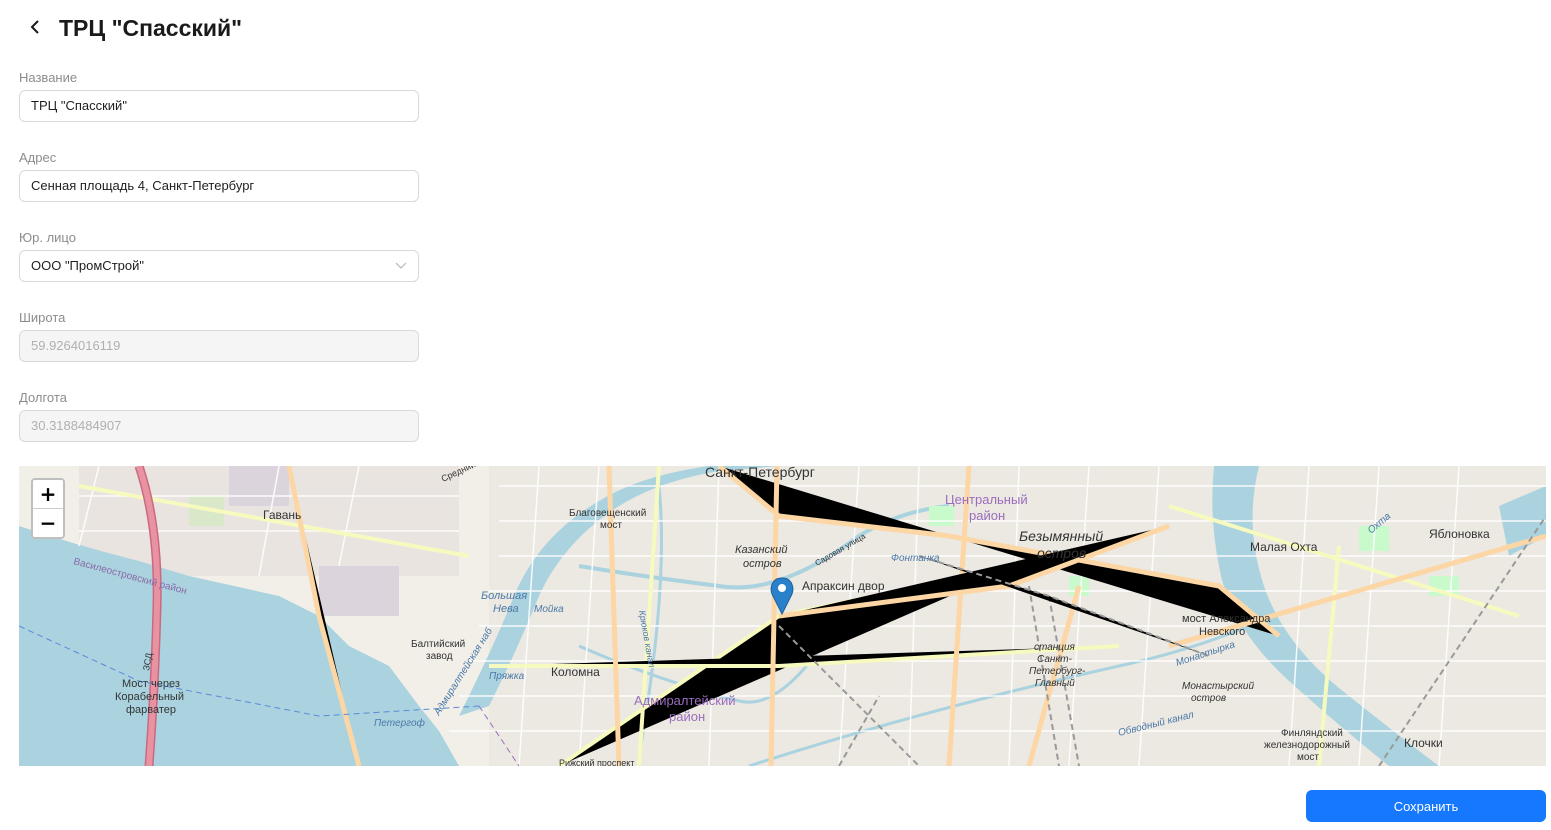  What do you see at coordinates (219, 346) in the screenshot?
I see `latitude-input: 59.9264016119` at bounding box center [219, 346].